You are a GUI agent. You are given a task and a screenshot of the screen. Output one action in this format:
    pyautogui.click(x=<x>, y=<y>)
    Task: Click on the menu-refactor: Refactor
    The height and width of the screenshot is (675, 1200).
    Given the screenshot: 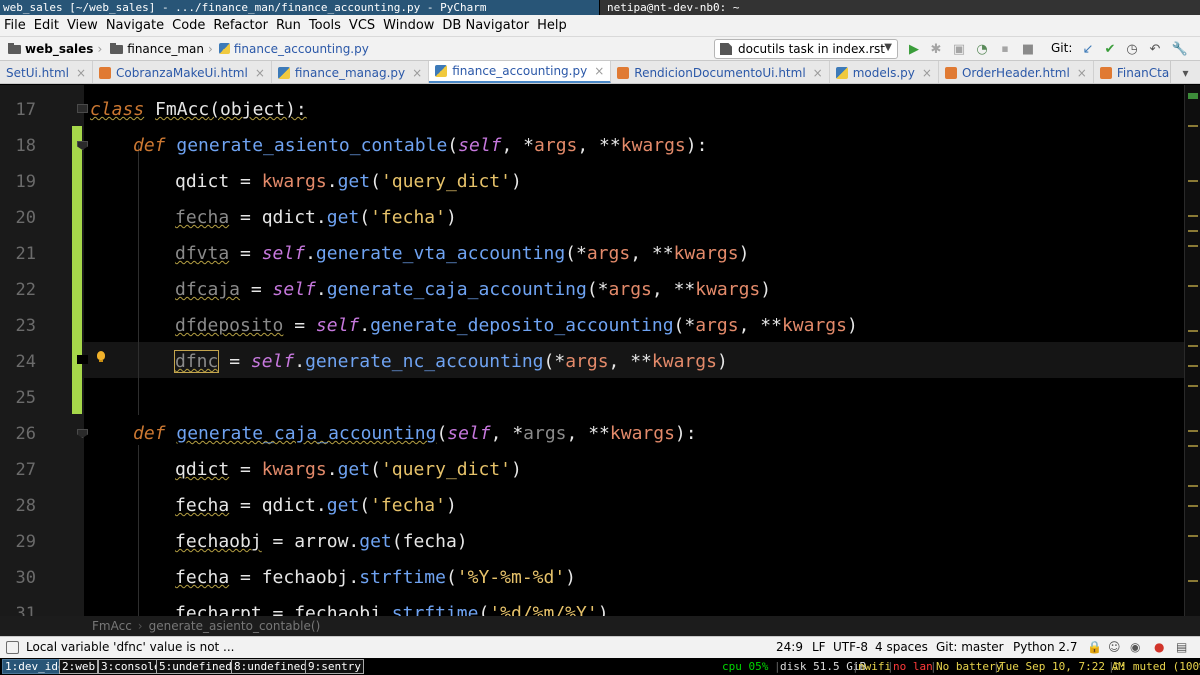 What is the action you would take?
    pyautogui.click(x=240, y=25)
    